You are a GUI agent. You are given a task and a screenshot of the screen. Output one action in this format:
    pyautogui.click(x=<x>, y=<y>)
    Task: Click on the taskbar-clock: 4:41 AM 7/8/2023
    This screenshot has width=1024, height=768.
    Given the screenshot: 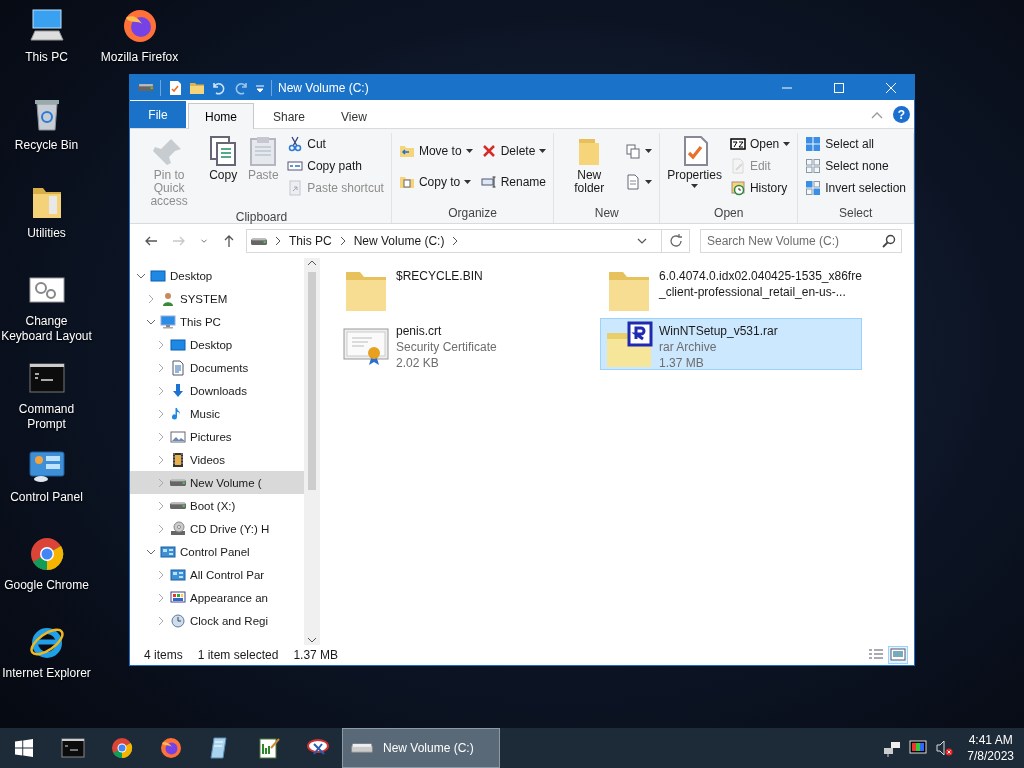 What is the action you would take?
    pyautogui.click(x=990, y=748)
    